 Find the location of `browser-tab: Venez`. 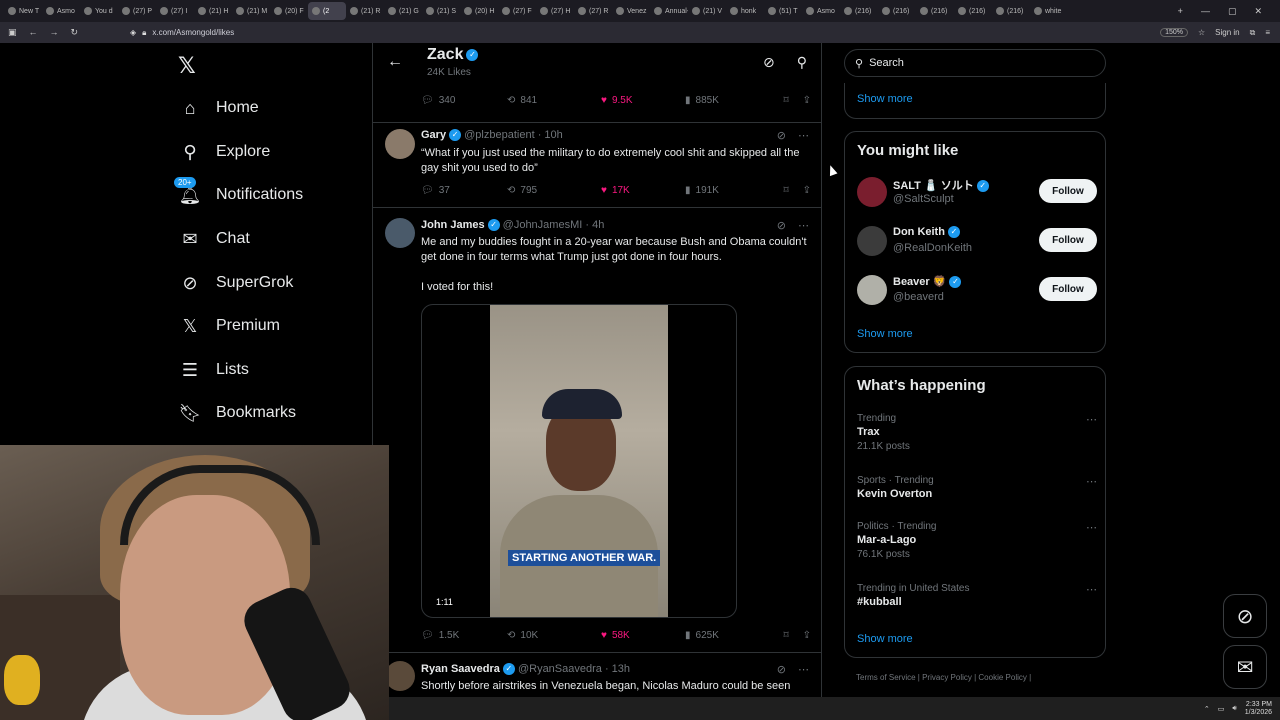

browser-tab: Venez is located at coordinates (631, 11).